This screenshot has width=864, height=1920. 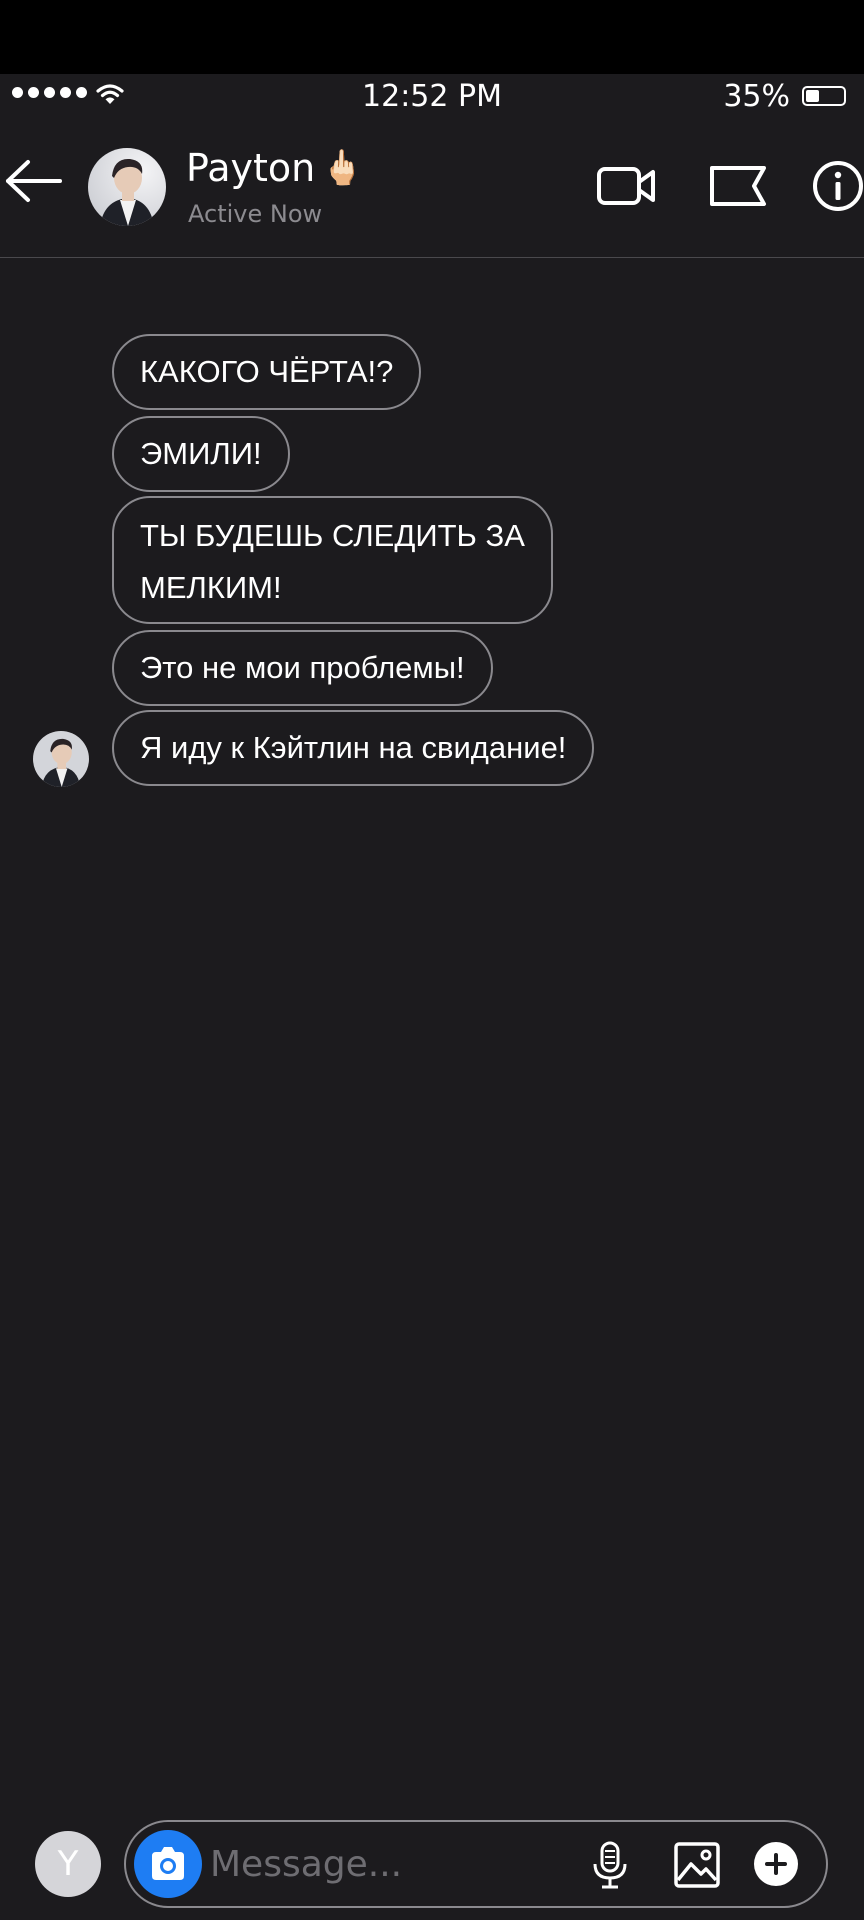 I want to click on user-avatar: Y, so click(x=68, y=1864).